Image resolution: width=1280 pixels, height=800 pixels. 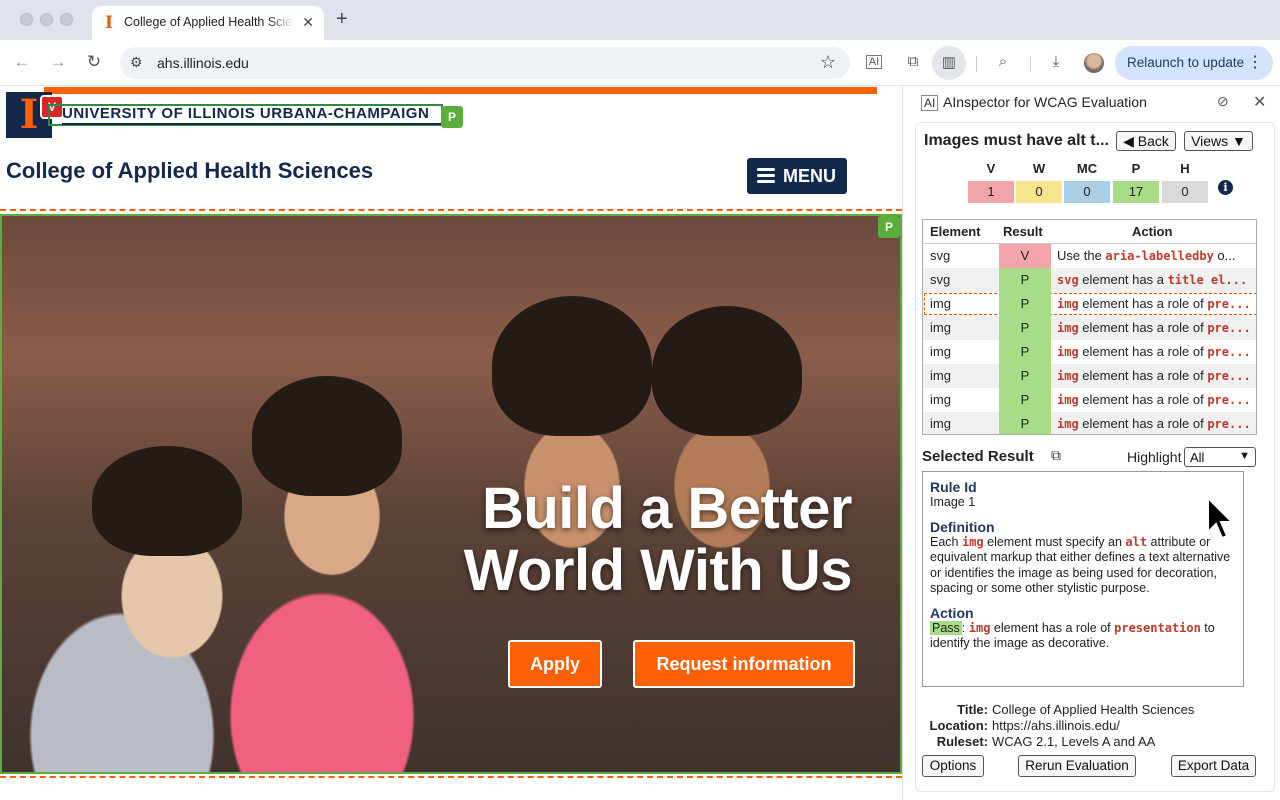 What do you see at coordinates (94, 62) in the screenshot?
I see `reload-icon: ↻` at bounding box center [94, 62].